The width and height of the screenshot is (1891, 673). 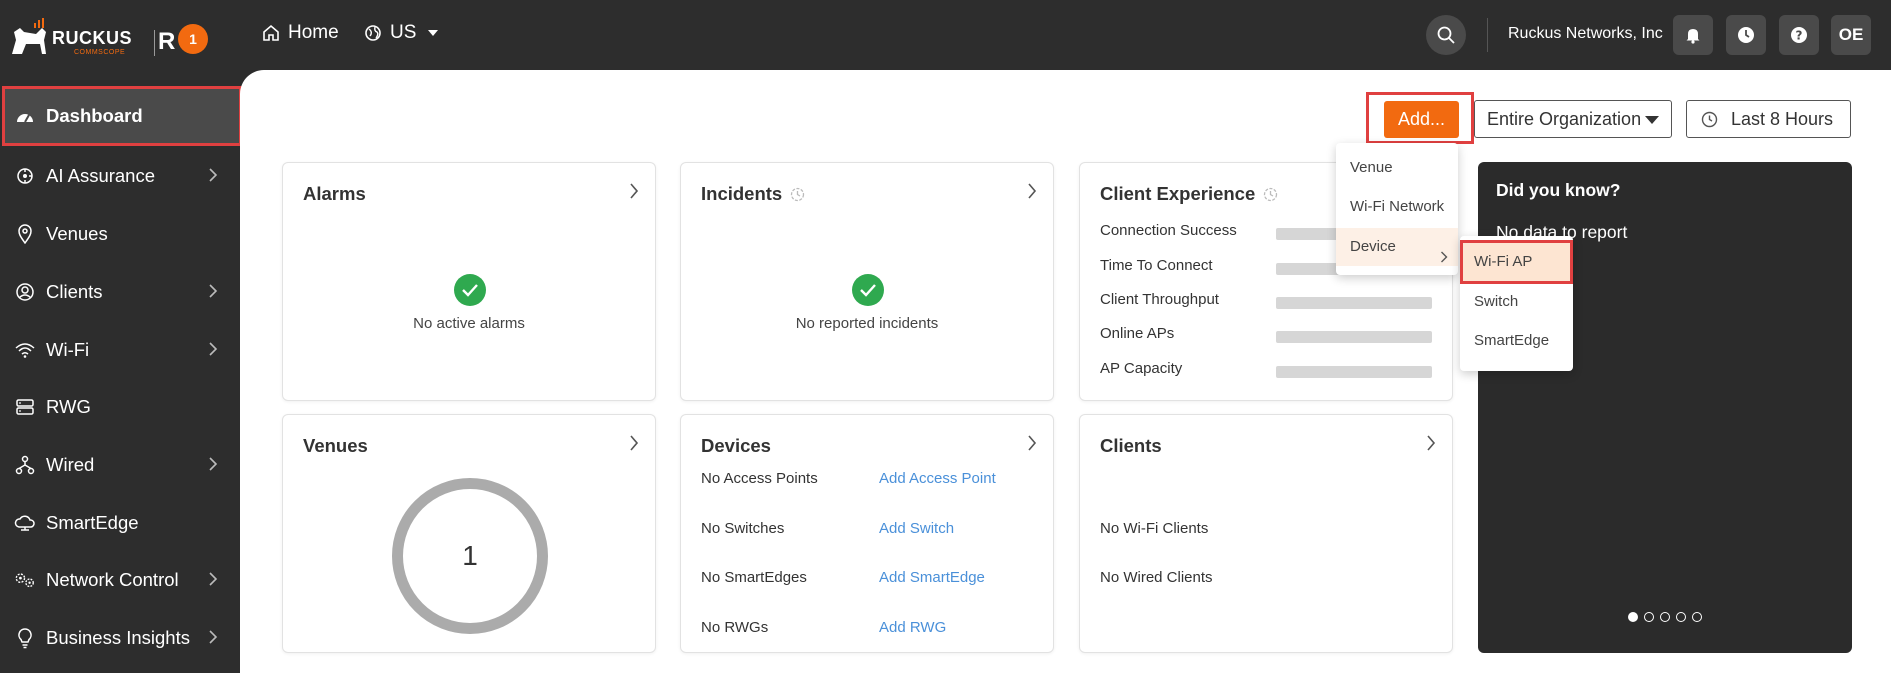 What do you see at coordinates (1373, 246) in the screenshot?
I see `menu-item-label: Device` at bounding box center [1373, 246].